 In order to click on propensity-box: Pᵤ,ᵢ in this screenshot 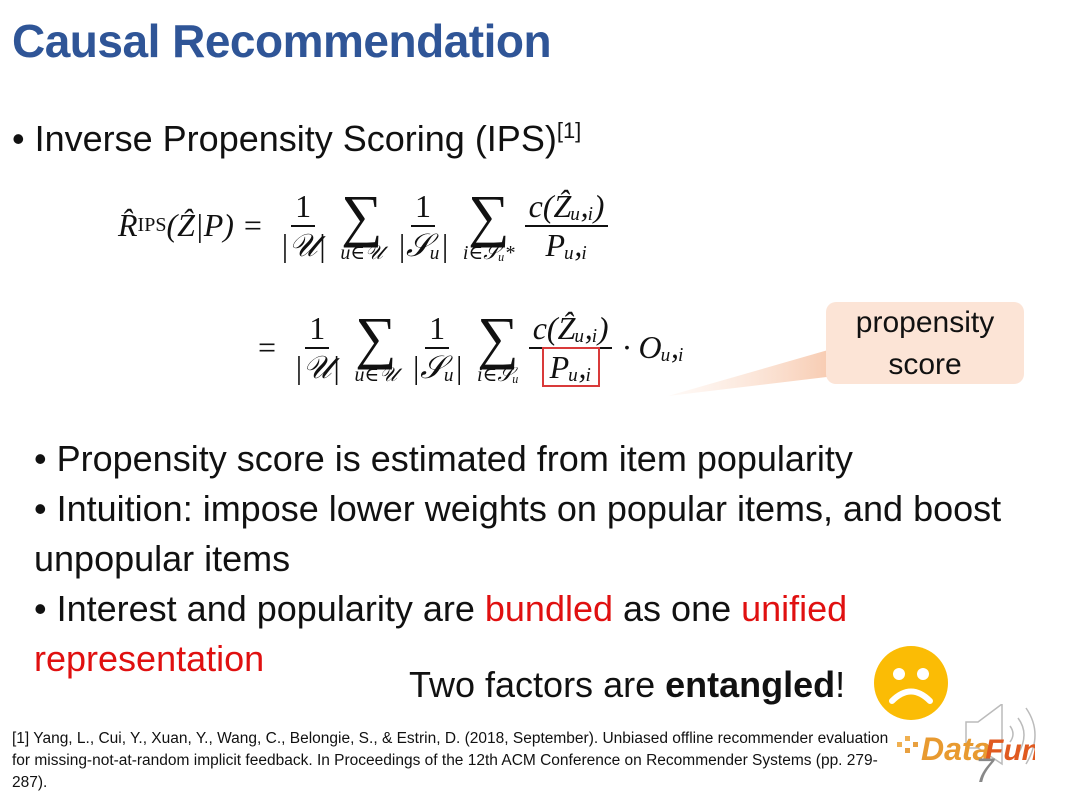, I will do `click(570, 366)`.